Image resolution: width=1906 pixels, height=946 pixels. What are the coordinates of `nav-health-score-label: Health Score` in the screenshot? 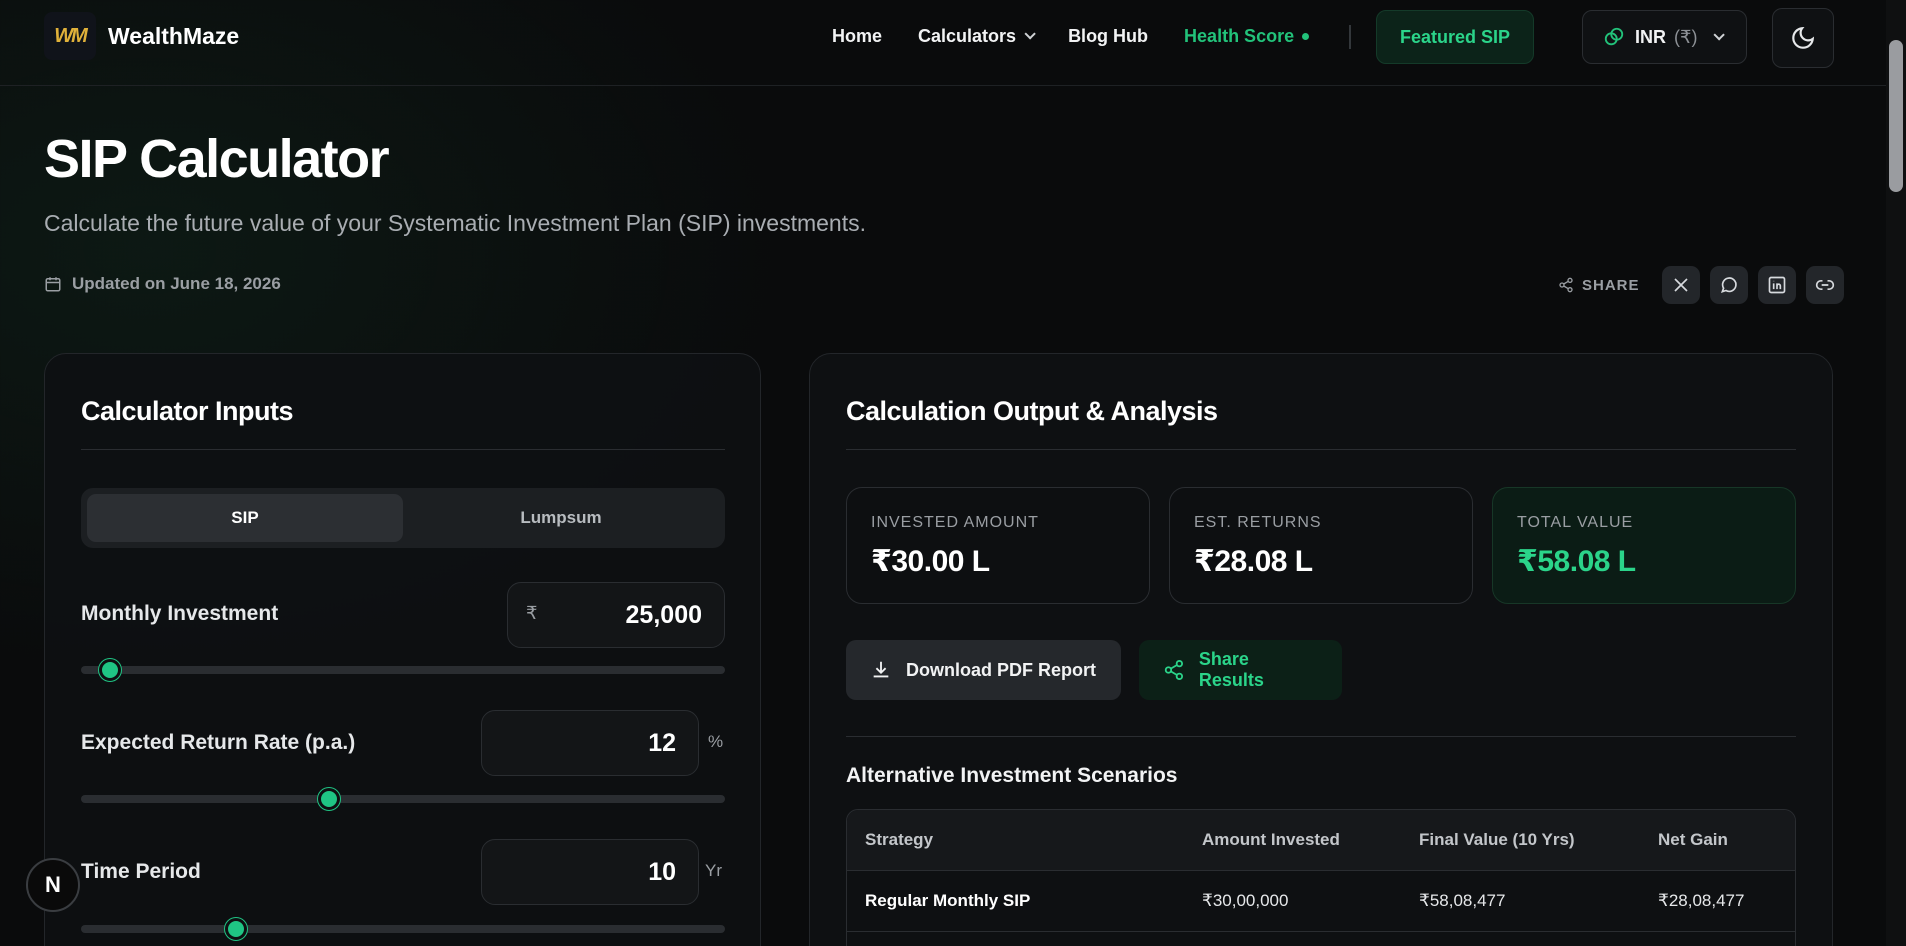 It's located at (1239, 35).